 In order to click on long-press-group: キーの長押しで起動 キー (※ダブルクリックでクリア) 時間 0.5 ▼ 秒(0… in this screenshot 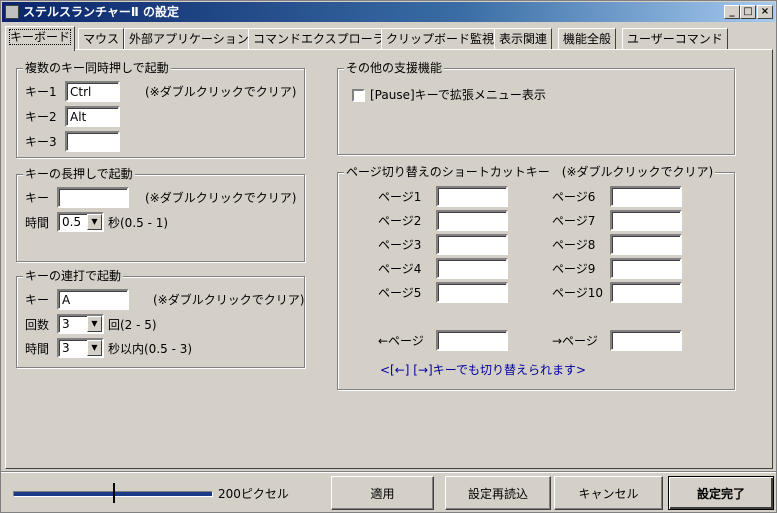, I will do `click(160, 214)`.